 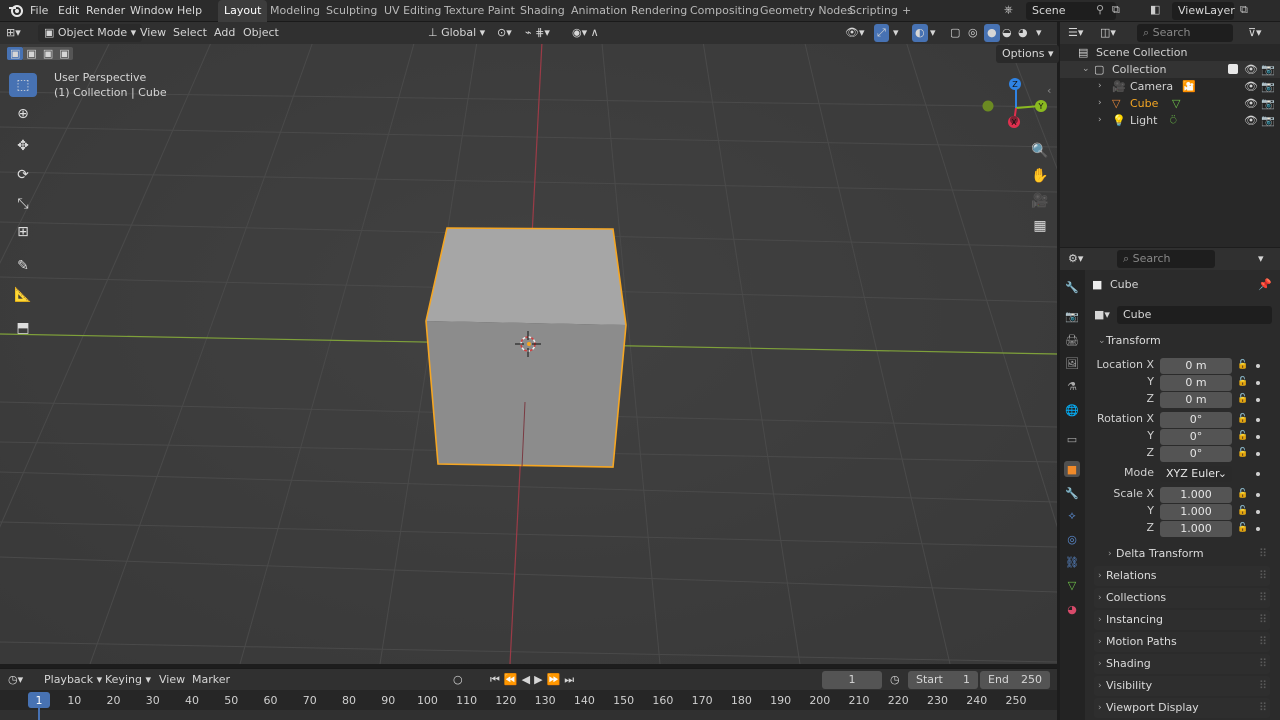 I want to click on view-layer-tab-icon: 🖼, so click(x=1072, y=363).